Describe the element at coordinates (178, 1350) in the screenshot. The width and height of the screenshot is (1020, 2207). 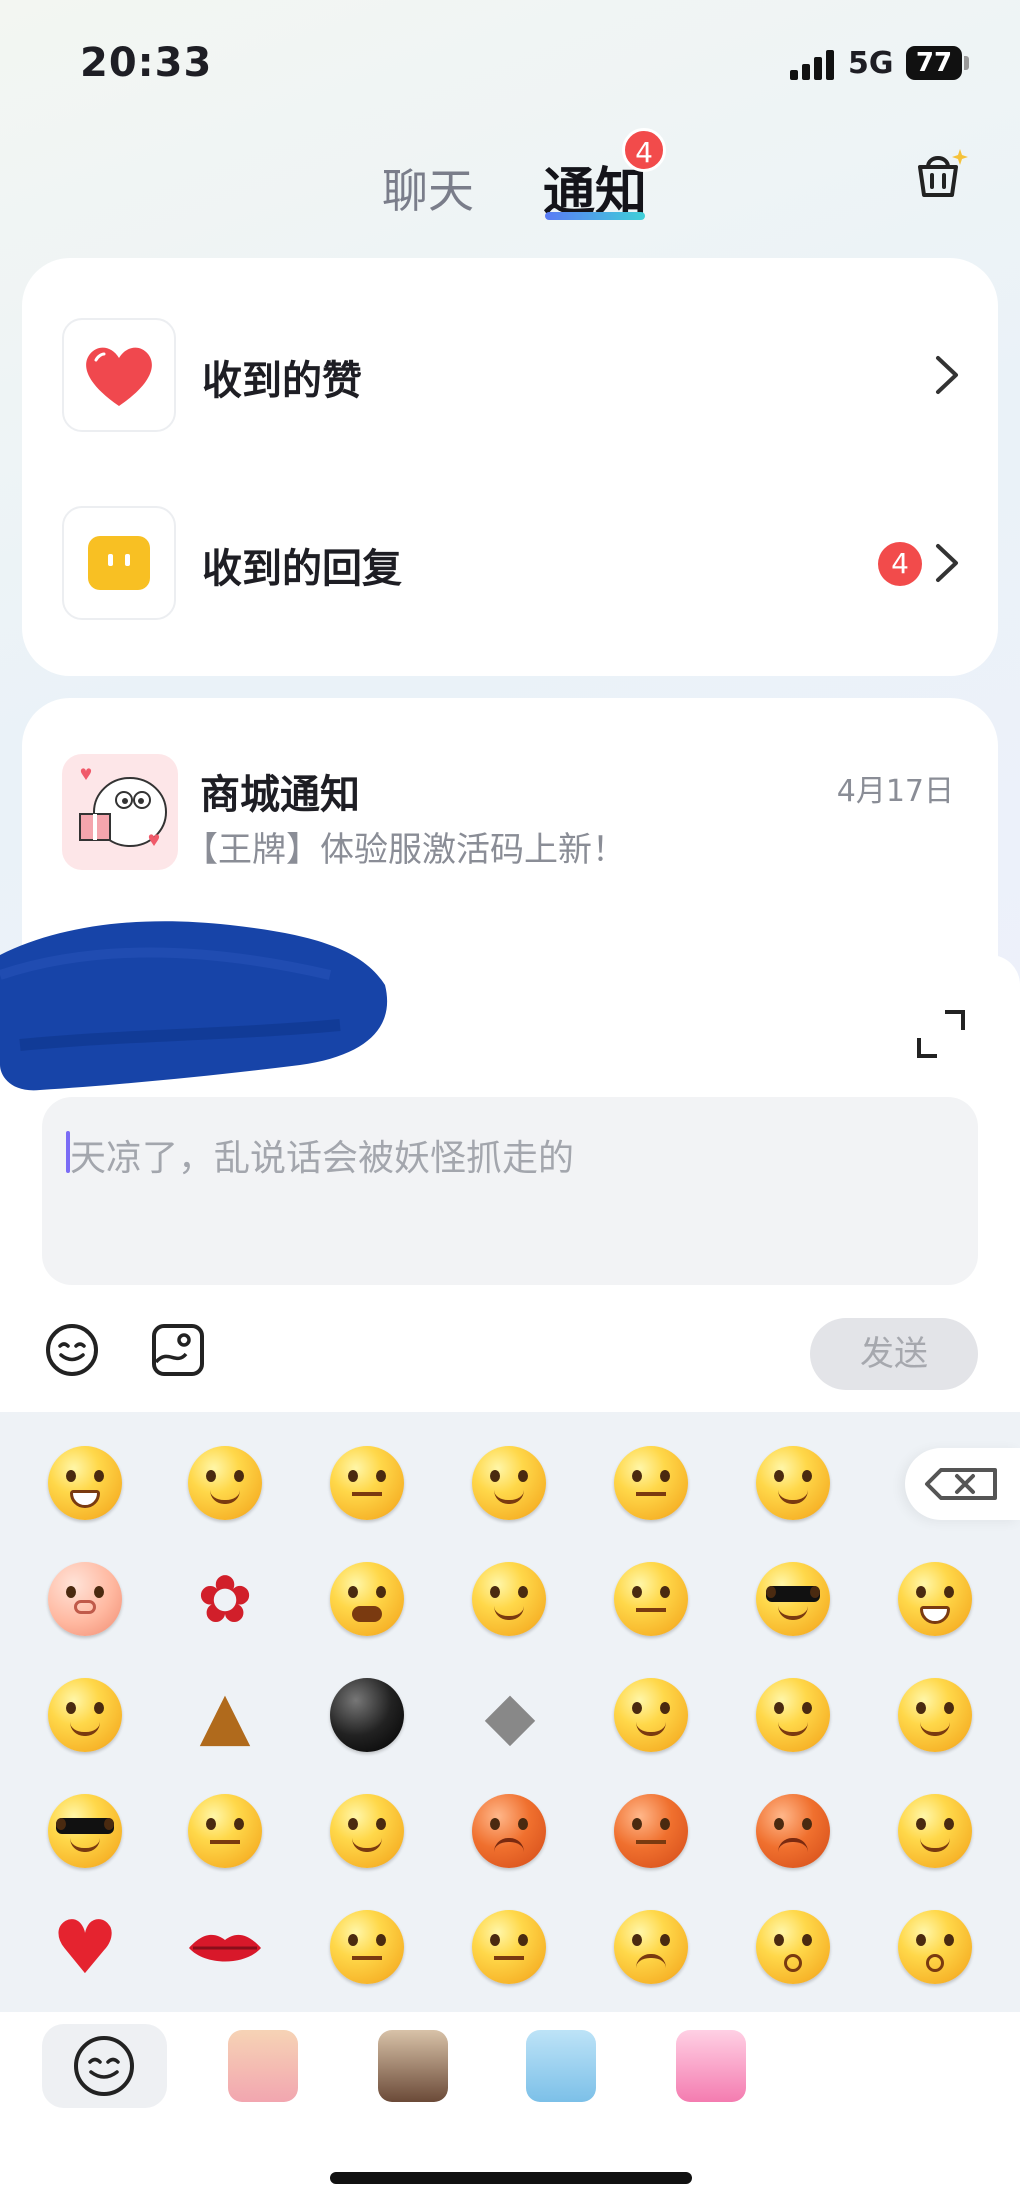
I see `image-picker-icon` at that location.